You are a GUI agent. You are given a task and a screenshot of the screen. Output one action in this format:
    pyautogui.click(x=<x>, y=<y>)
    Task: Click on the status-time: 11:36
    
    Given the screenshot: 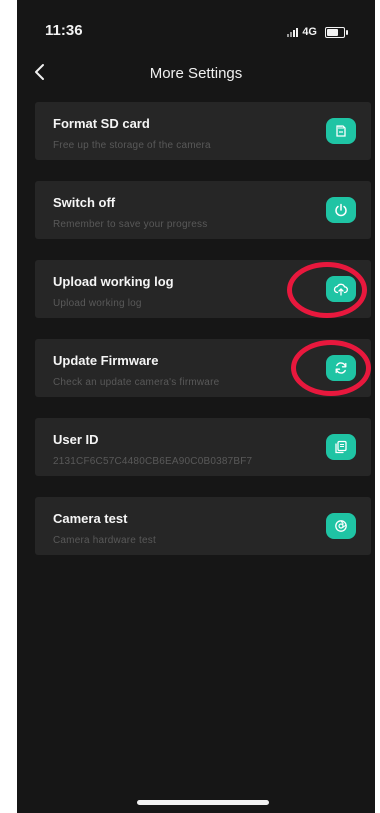 What is the action you would take?
    pyautogui.click(x=64, y=30)
    